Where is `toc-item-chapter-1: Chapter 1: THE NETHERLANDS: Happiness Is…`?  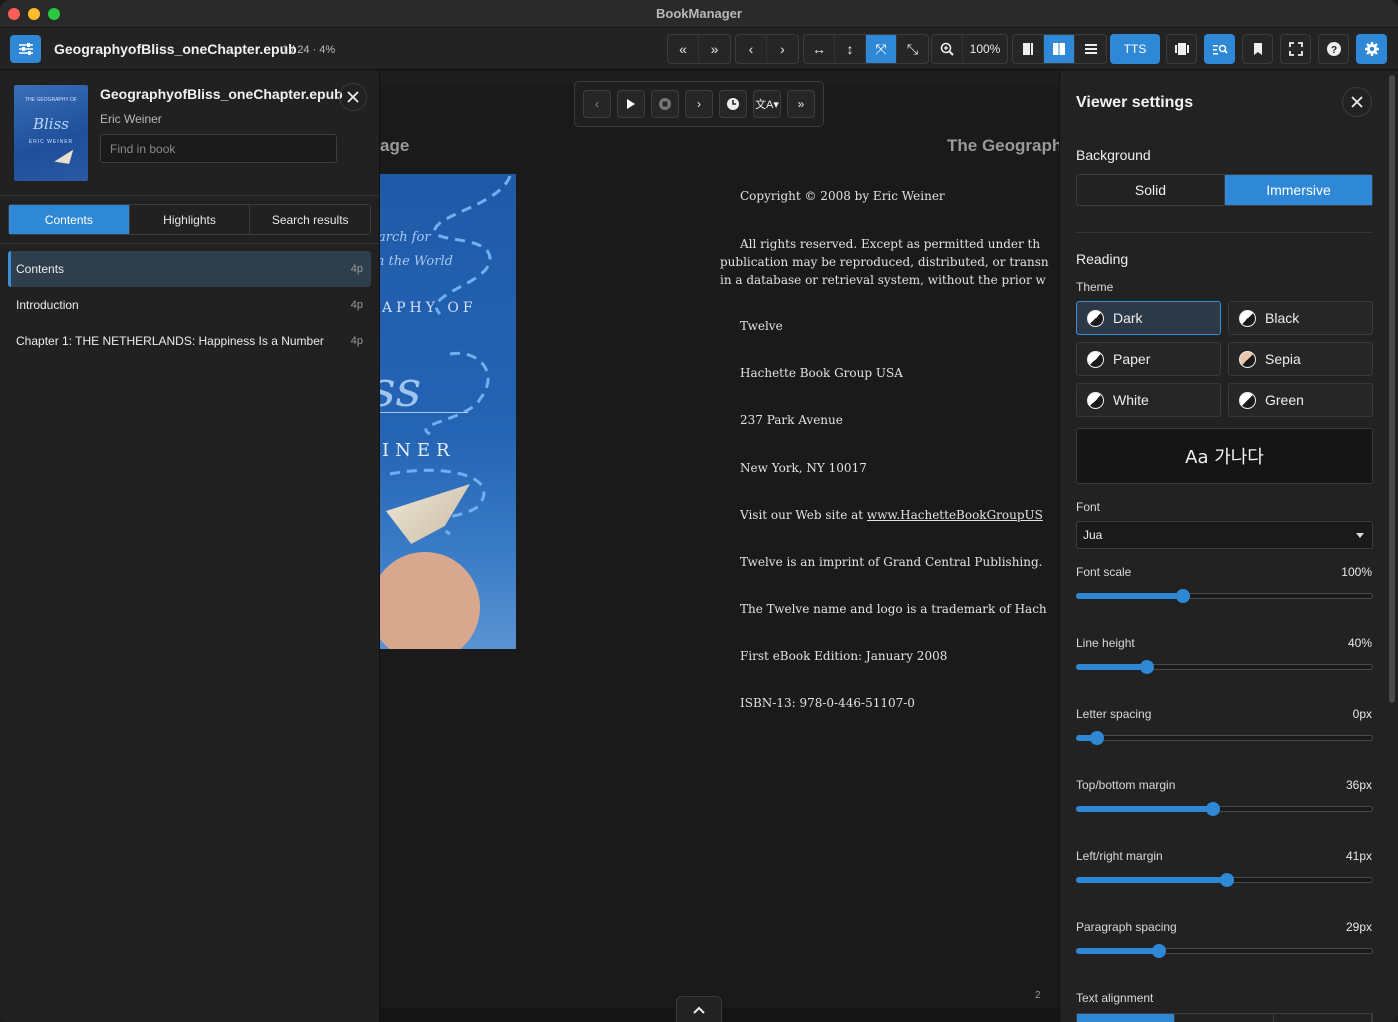
toc-item-chapter-1: Chapter 1: THE NETHERLANDS: Happiness Is… is located at coordinates (189, 341).